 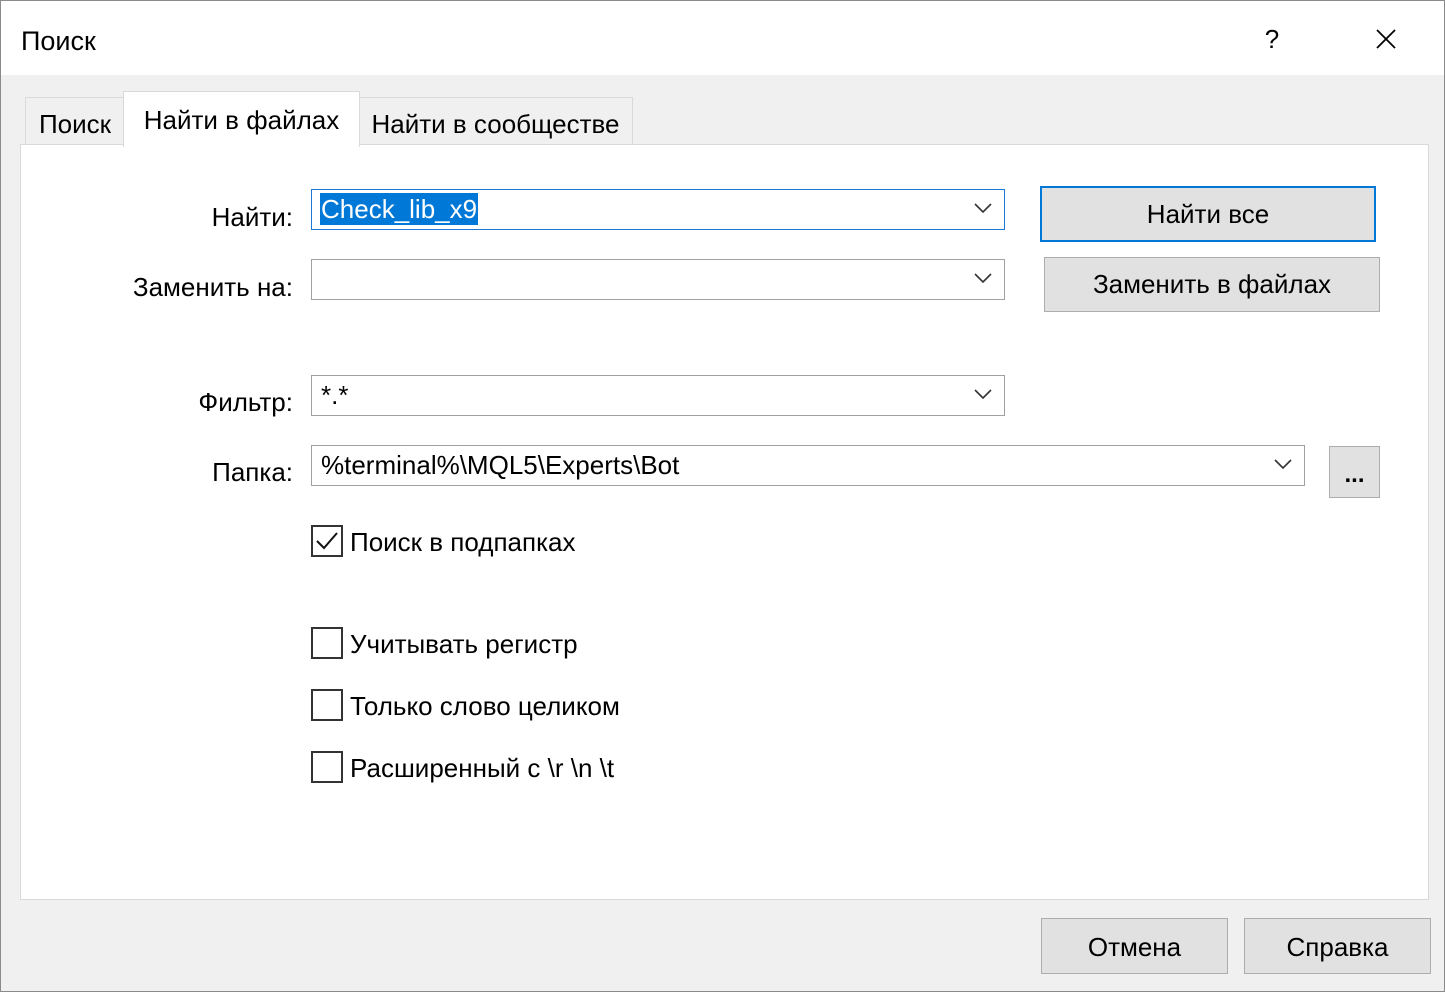 I want to click on whole-word-checkbox: Только слово целиком, so click(x=491, y=706).